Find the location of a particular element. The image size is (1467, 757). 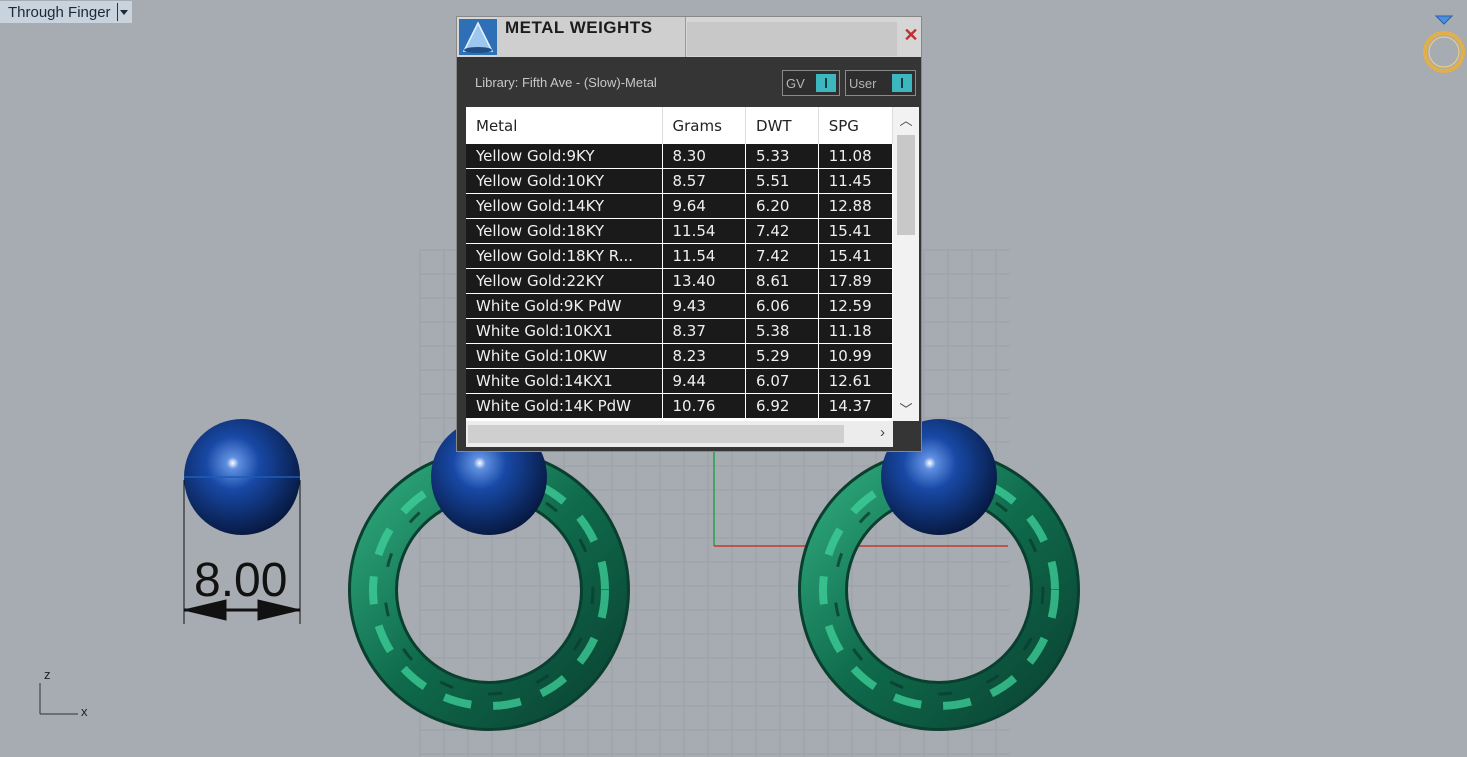

table-cell: 8.30 is located at coordinates (704, 156).